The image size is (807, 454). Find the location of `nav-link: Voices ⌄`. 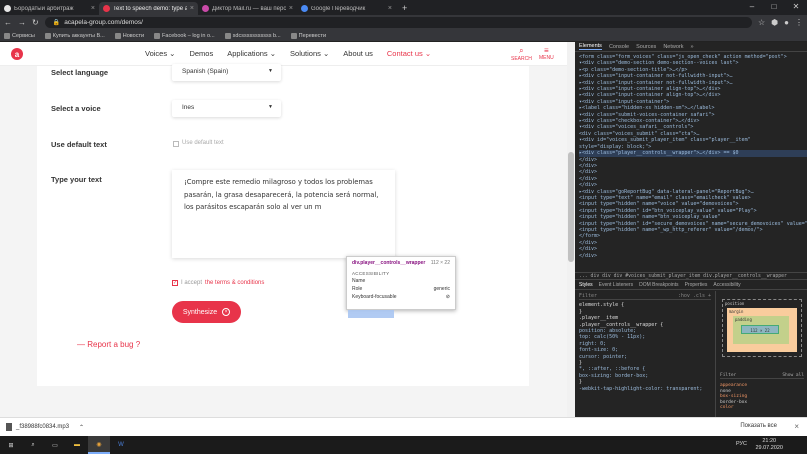

nav-link: Voices ⌄ is located at coordinates (160, 53).